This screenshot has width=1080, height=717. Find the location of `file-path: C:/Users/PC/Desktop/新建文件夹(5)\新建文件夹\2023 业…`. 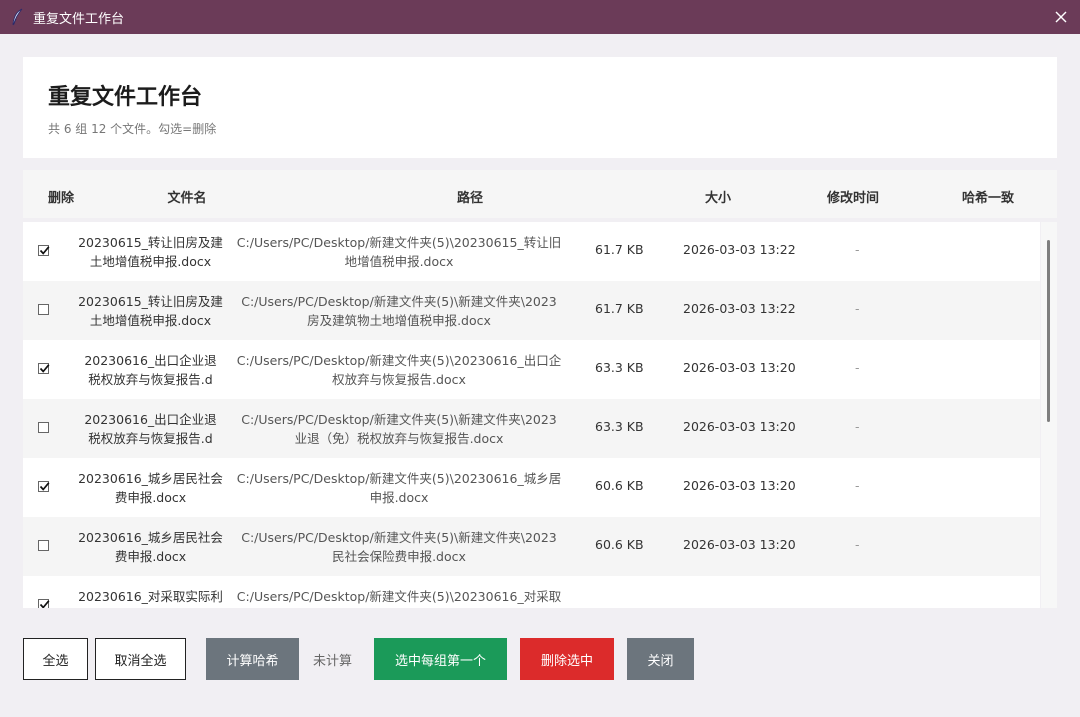

file-path: C:/Users/PC/Desktop/新建文件夹(5)\新建文件夹\2023 业… is located at coordinates (399, 429).